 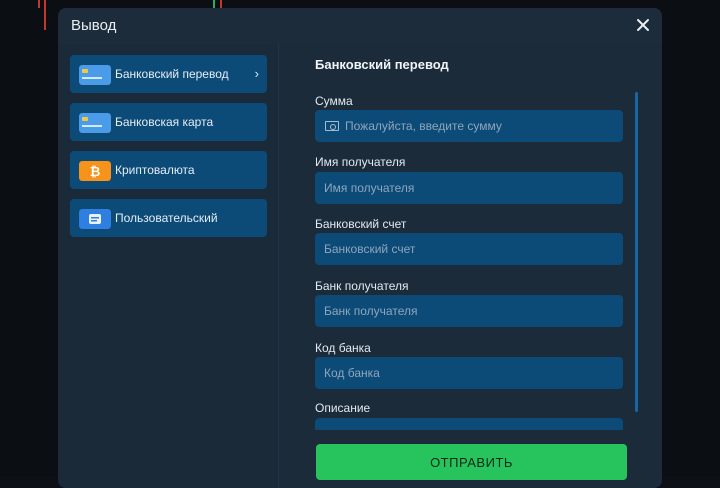 I want to click on amount-field, so click(x=469, y=126).